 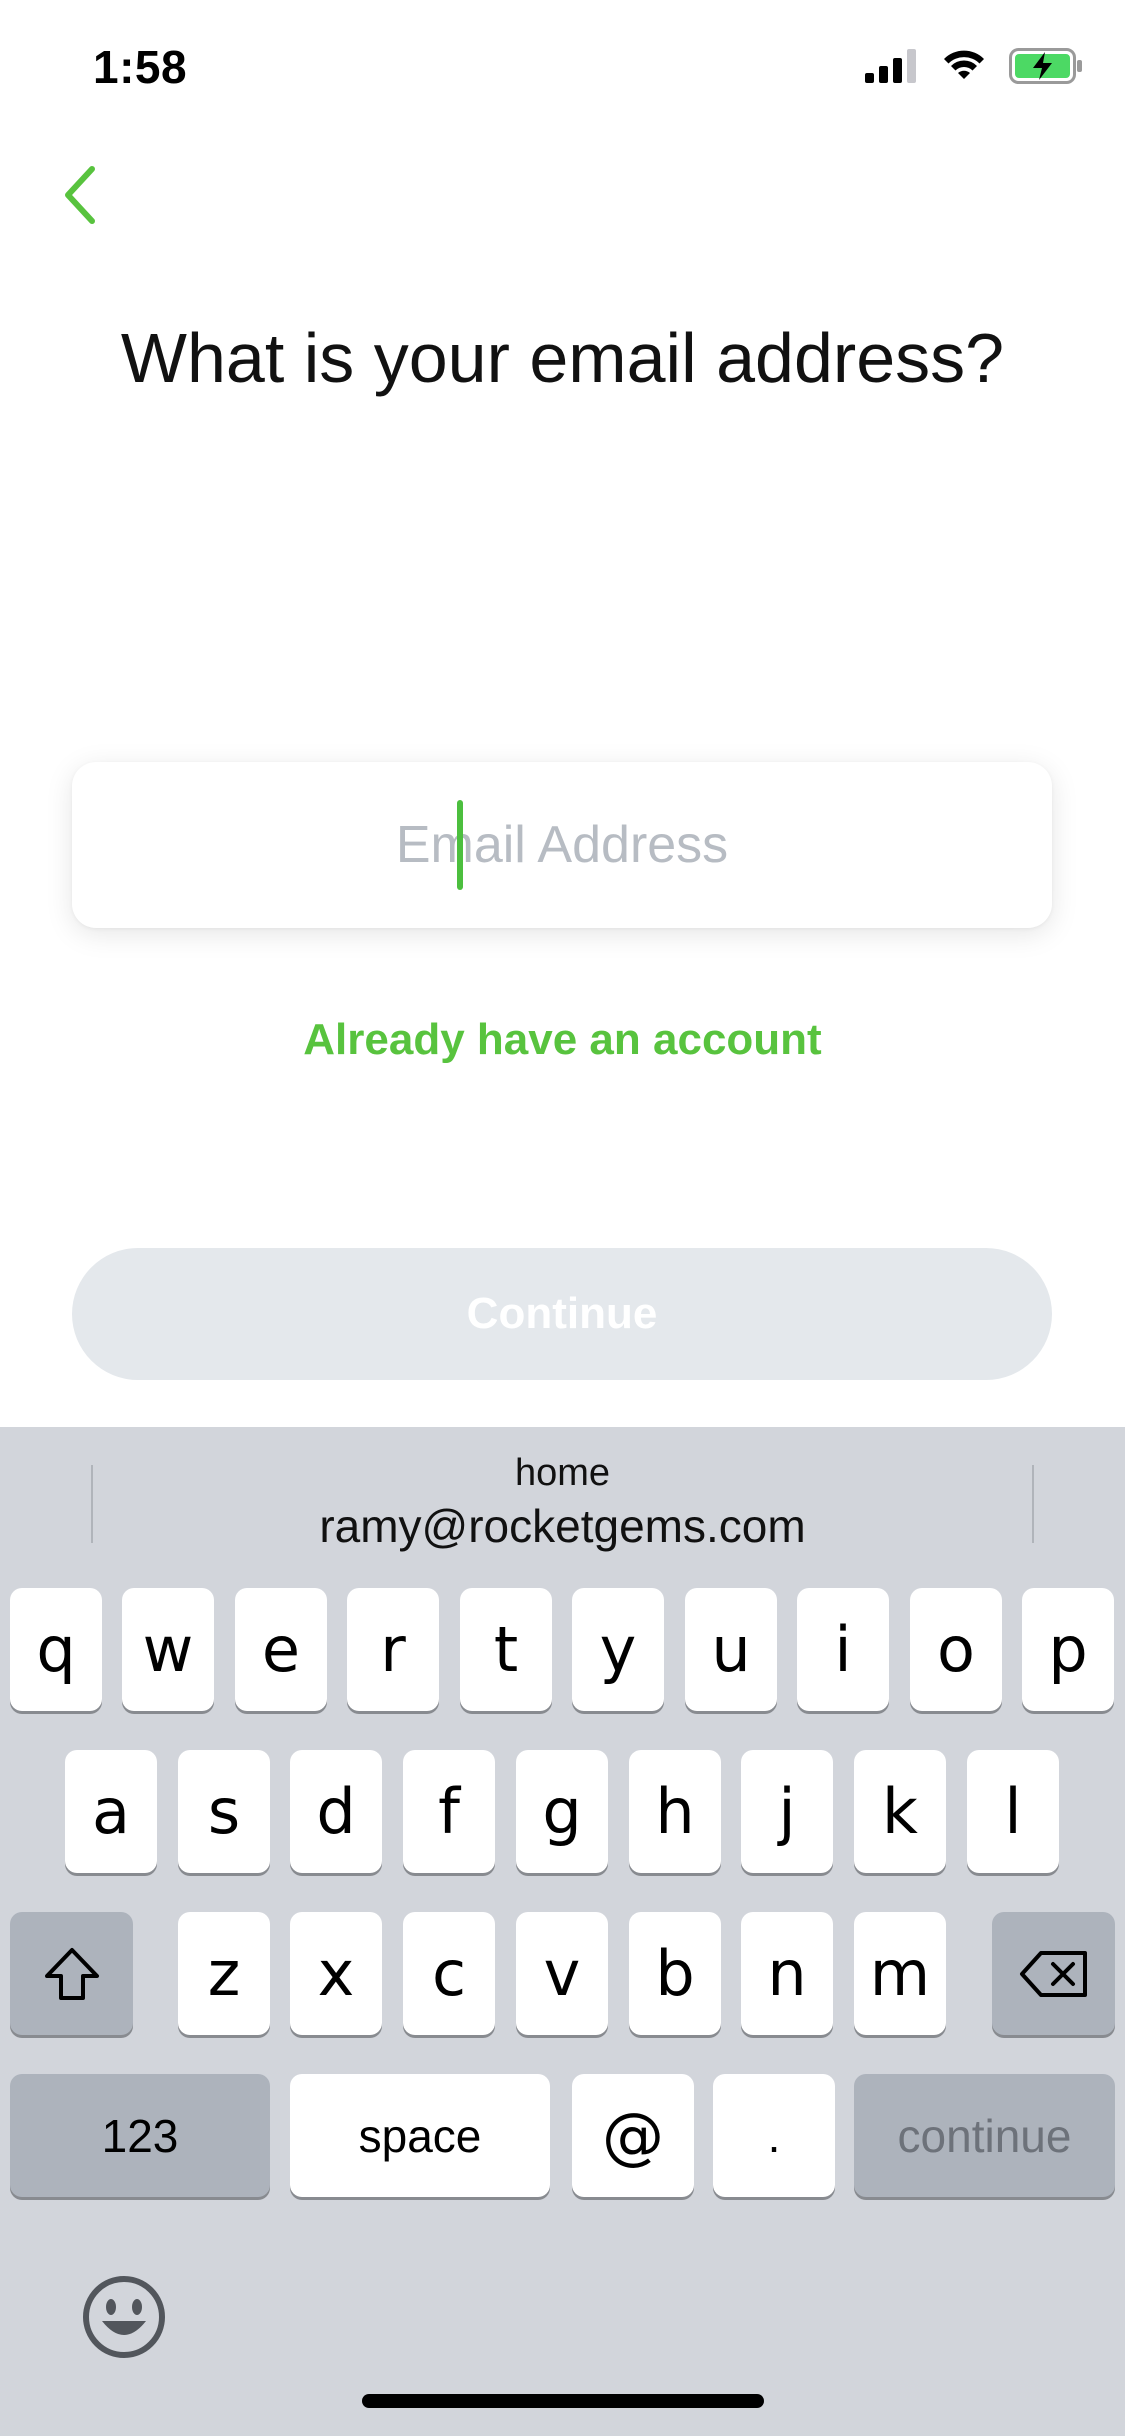 What do you see at coordinates (956, 1649) in the screenshot?
I see `key-o: o` at bounding box center [956, 1649].